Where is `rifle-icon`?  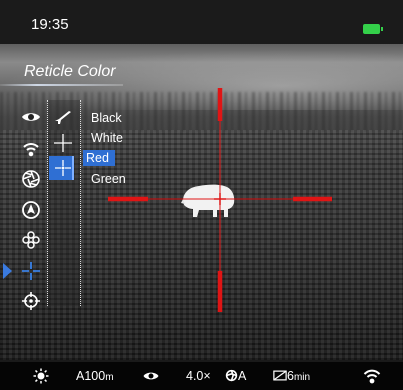 rifle-icon is located at coordinates (63, 117).